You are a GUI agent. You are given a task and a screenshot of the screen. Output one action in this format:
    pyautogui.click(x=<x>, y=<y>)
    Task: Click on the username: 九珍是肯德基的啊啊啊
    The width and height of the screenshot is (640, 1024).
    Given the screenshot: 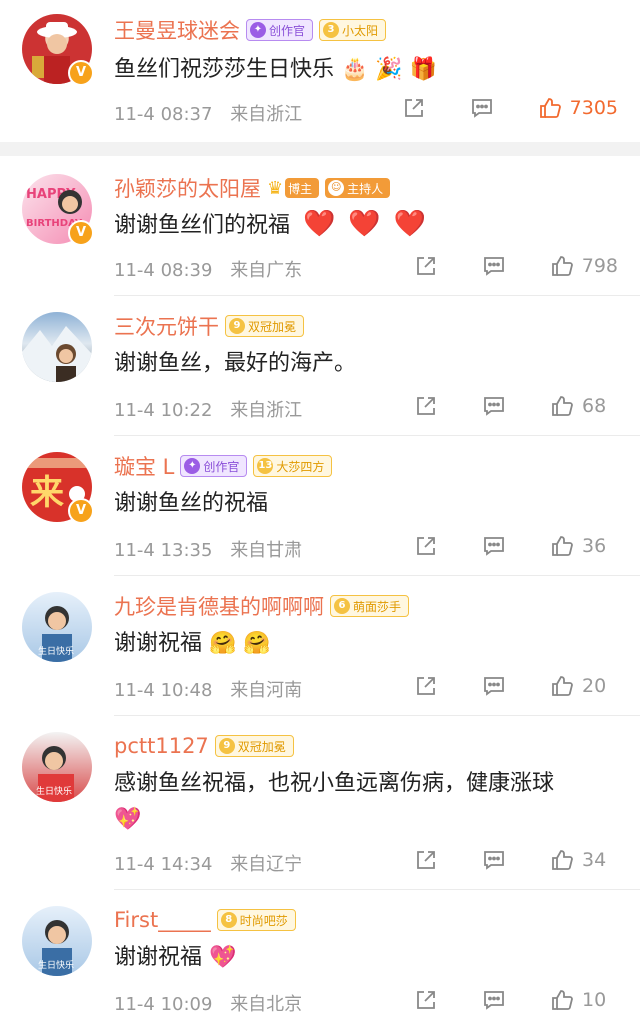 What is the action you would take?
    pyautogui.click(x=219, y=606)
    